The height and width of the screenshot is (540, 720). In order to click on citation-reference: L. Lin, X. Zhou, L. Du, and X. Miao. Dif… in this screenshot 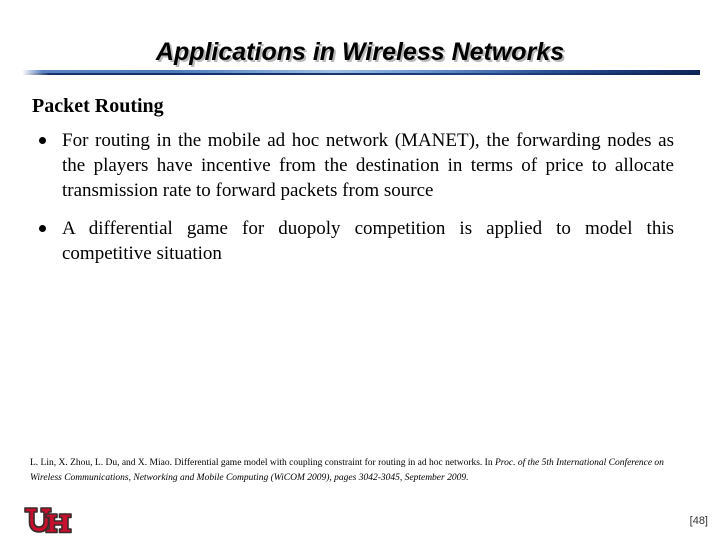, I will do `click(352, 470)`.